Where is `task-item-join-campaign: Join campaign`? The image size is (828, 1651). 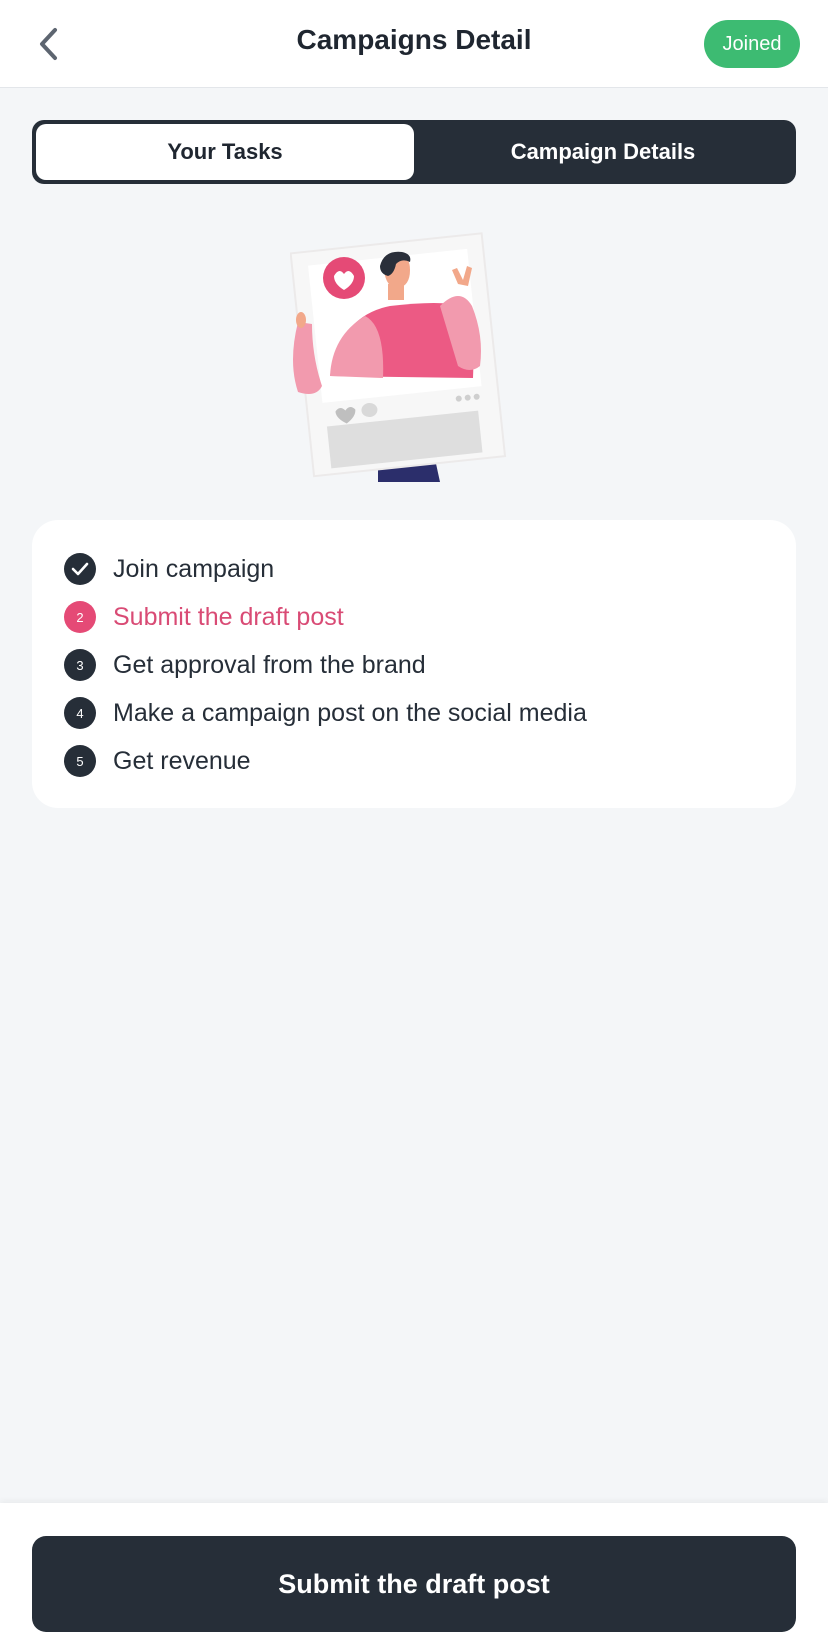
task-item-join-campaign: Join campaign is located at coordinates (169, 569).